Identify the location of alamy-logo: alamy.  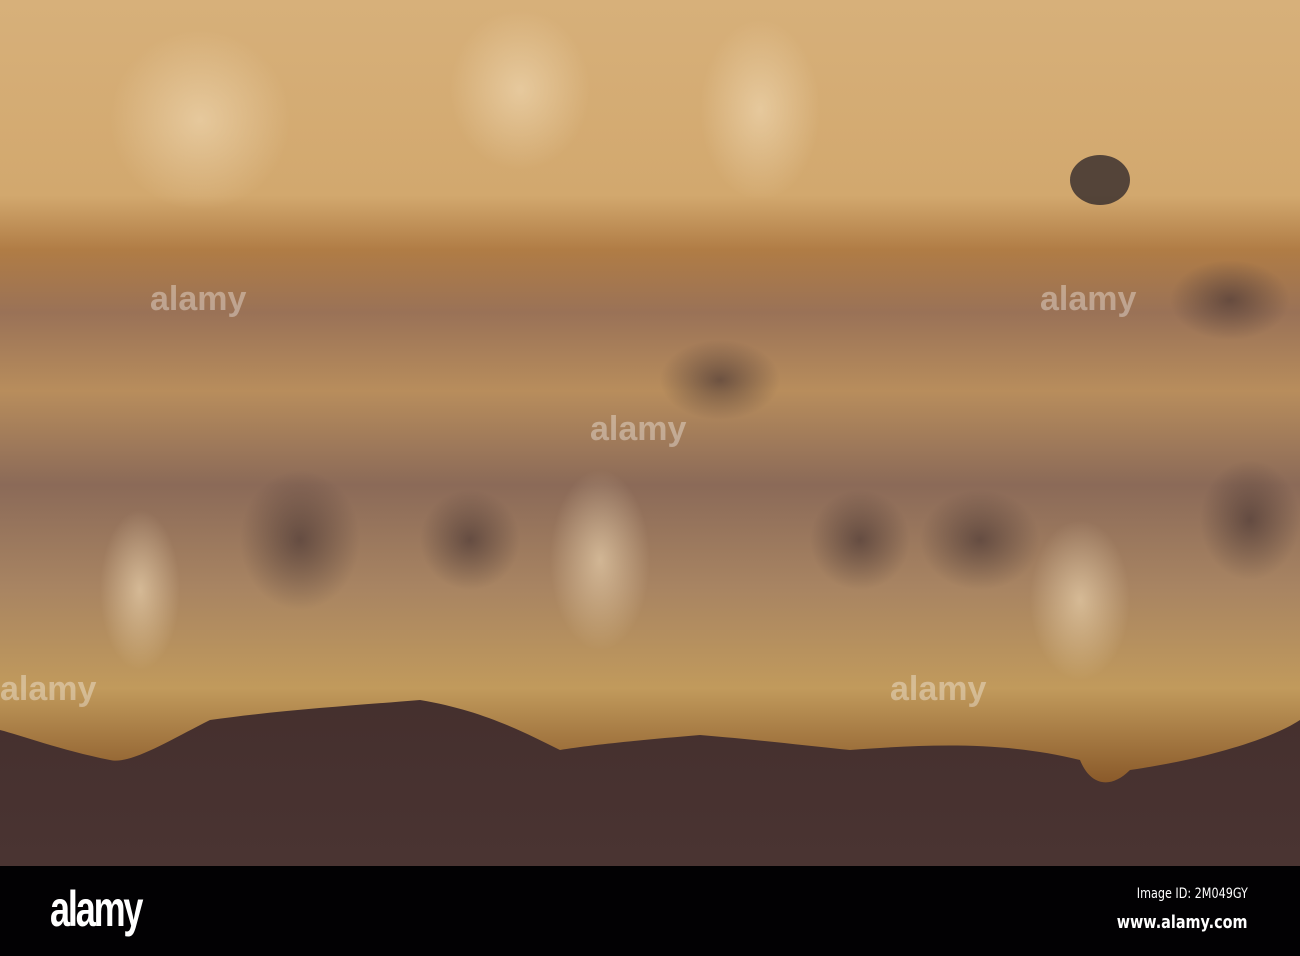
(96, 909).